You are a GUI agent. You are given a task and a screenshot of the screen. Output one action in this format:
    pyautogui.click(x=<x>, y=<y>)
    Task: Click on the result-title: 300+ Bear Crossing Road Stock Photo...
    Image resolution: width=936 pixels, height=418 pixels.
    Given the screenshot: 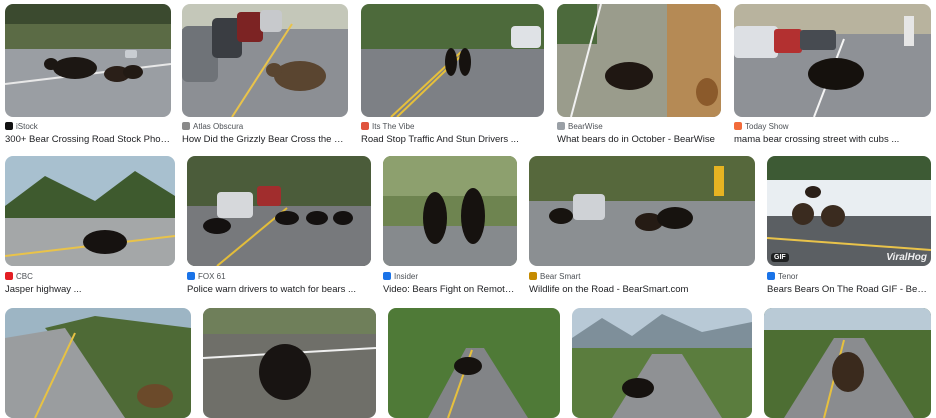 What is the action you would take?
    pyautogui.click(x=88, y=139)
    